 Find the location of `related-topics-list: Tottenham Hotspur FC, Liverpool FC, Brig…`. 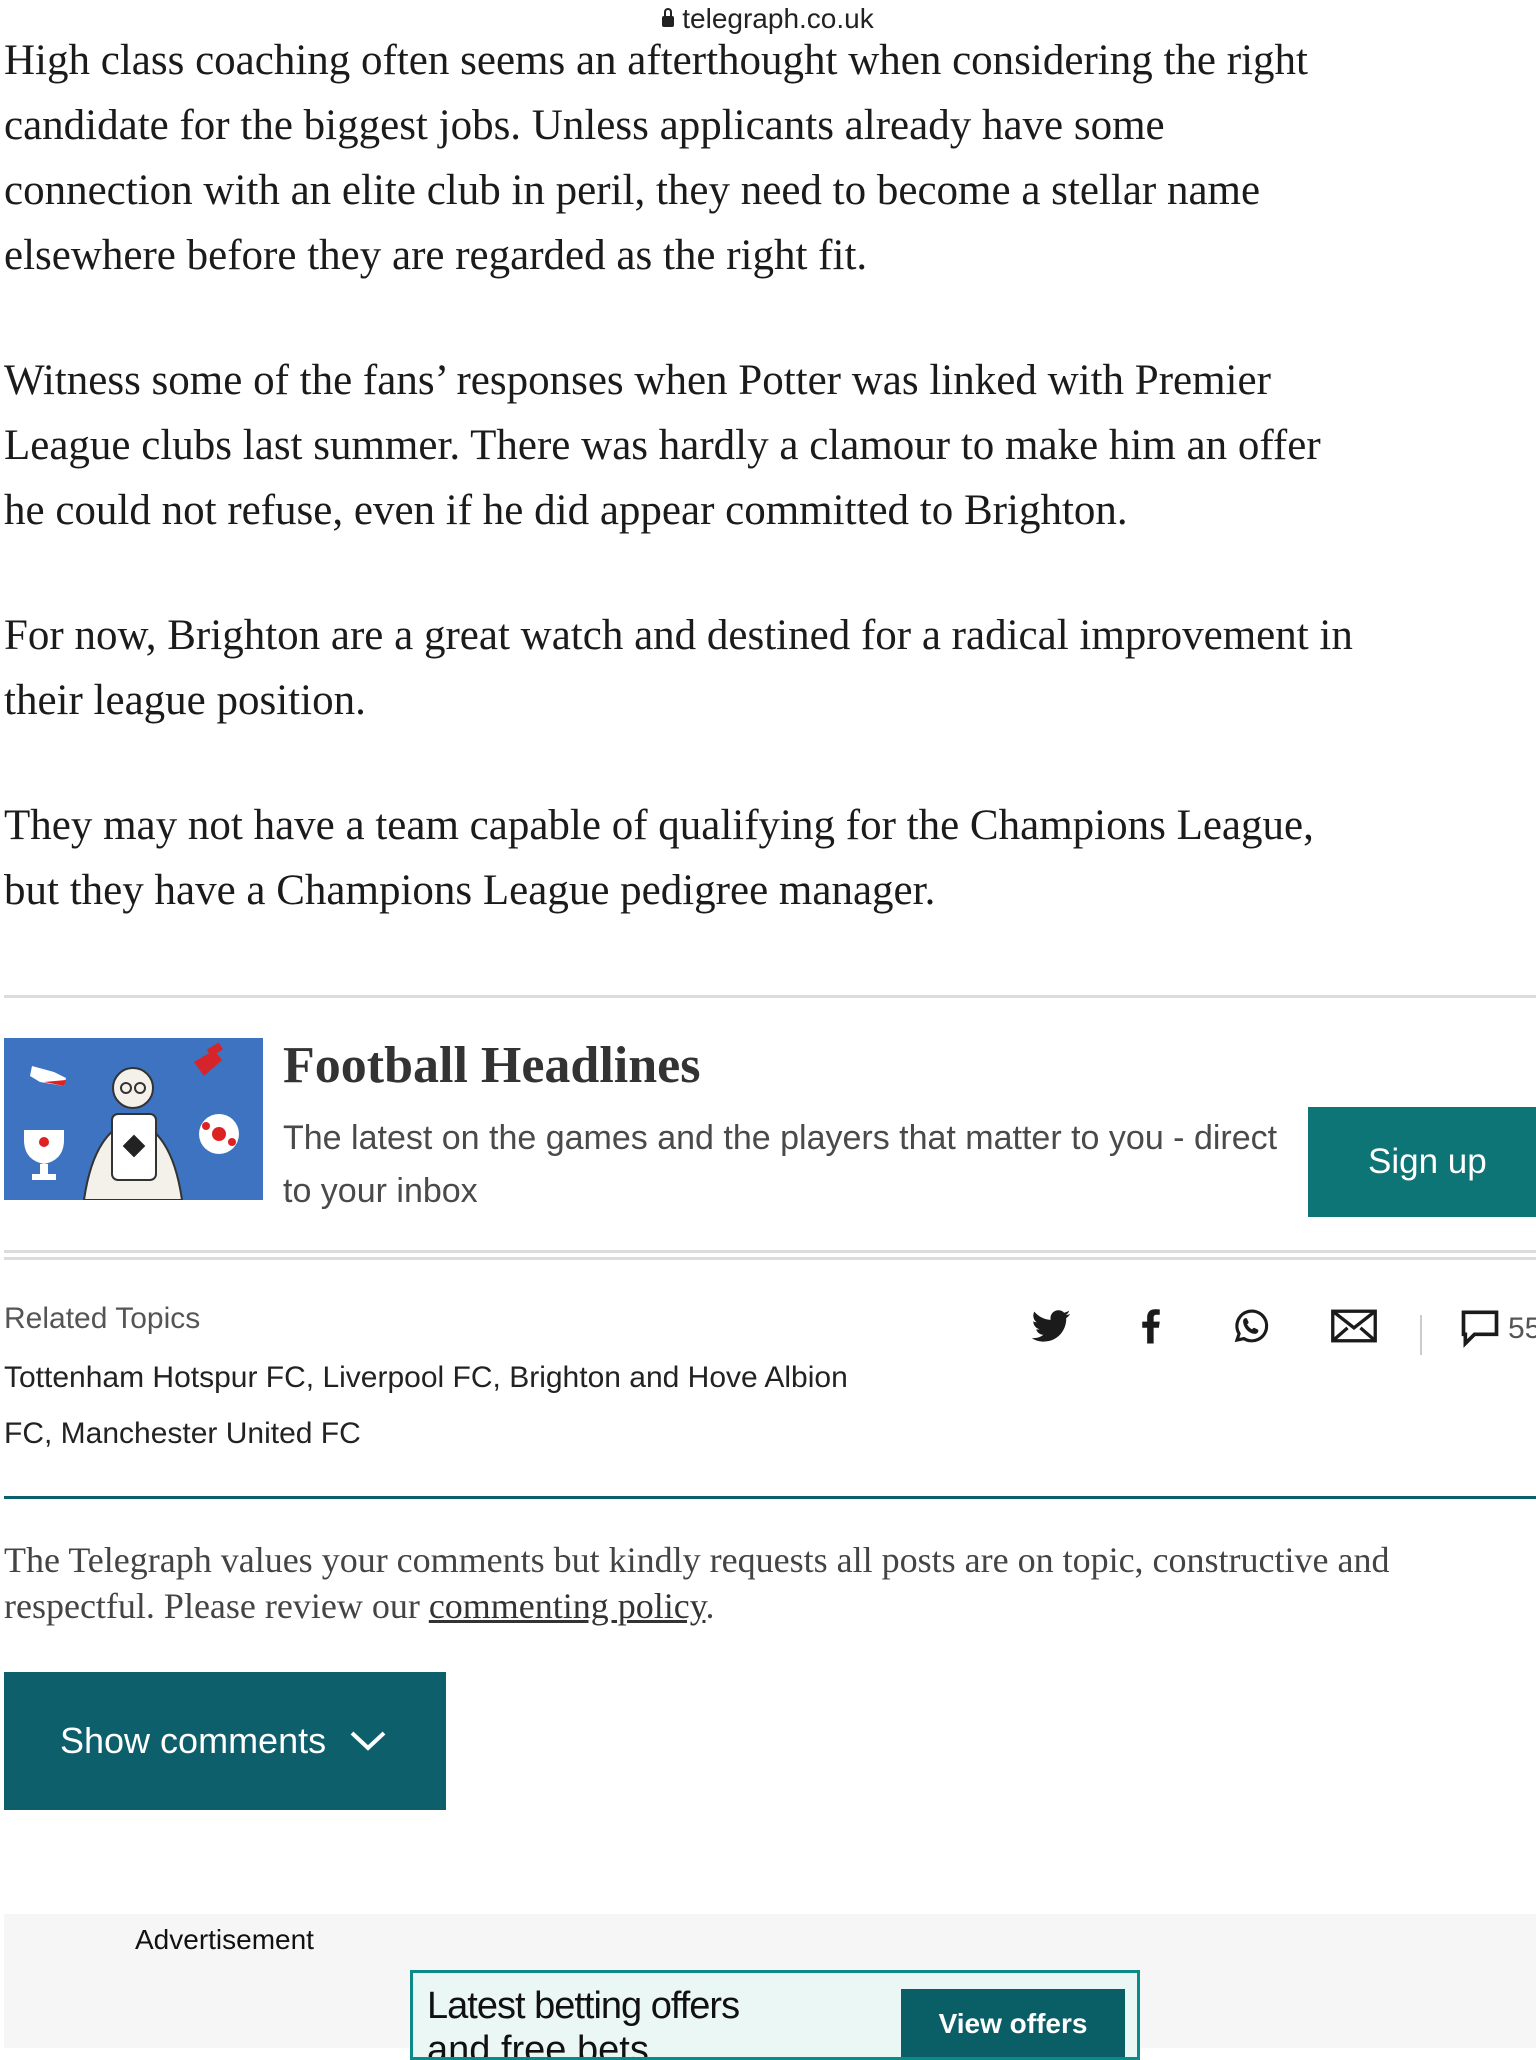

related-topics-list: Tottenham Hotspur FC, Liverpool FC, Brig… is located at coordinates (454, 1406).